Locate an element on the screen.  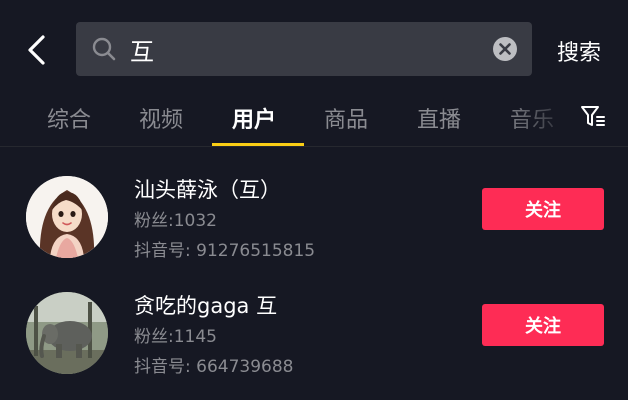
search-box is located at coordinates (304, 49).